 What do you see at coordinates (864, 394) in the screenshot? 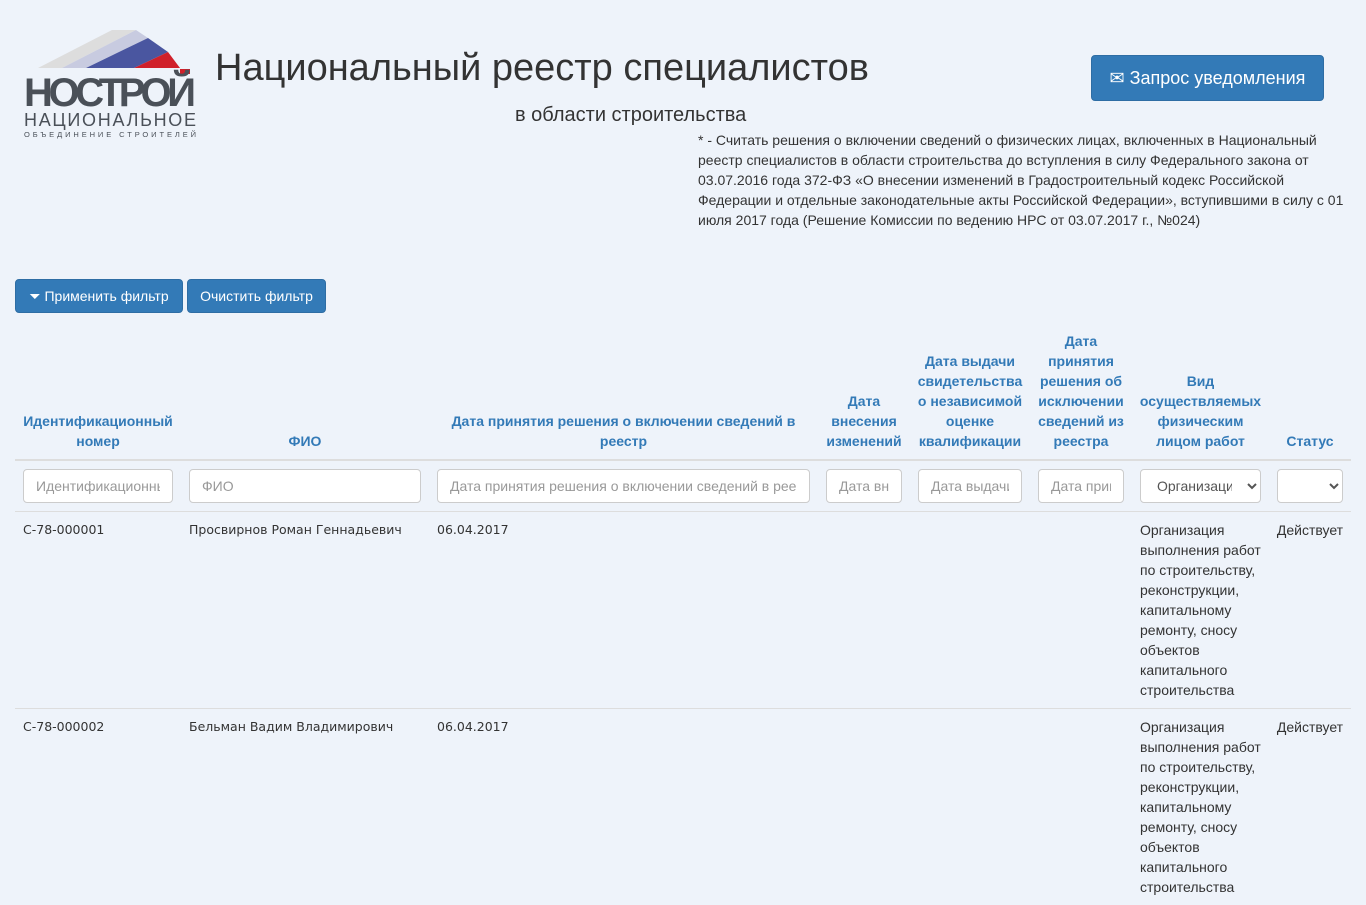
I see `column-header-change-date: Дата внесения изменений` at bounding box center [864, 394].